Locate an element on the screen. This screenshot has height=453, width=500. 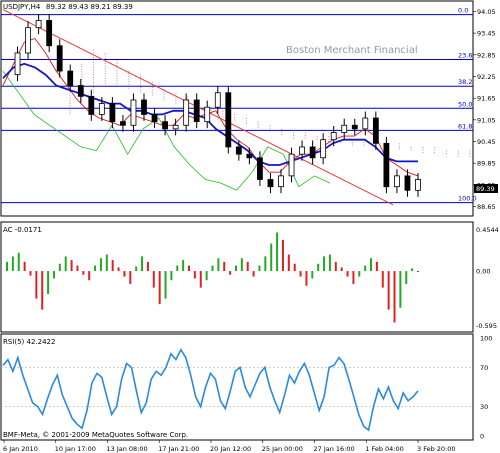
ohlc-values: 89.32 89.43 89.21 89.39 is located at coordinates (89, 7).